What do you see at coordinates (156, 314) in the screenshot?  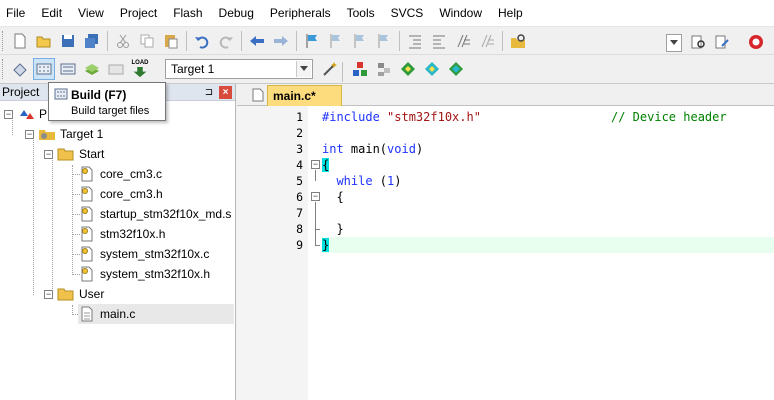 I see `tree-file-selected: main.c` at bounding box center [156, 314].